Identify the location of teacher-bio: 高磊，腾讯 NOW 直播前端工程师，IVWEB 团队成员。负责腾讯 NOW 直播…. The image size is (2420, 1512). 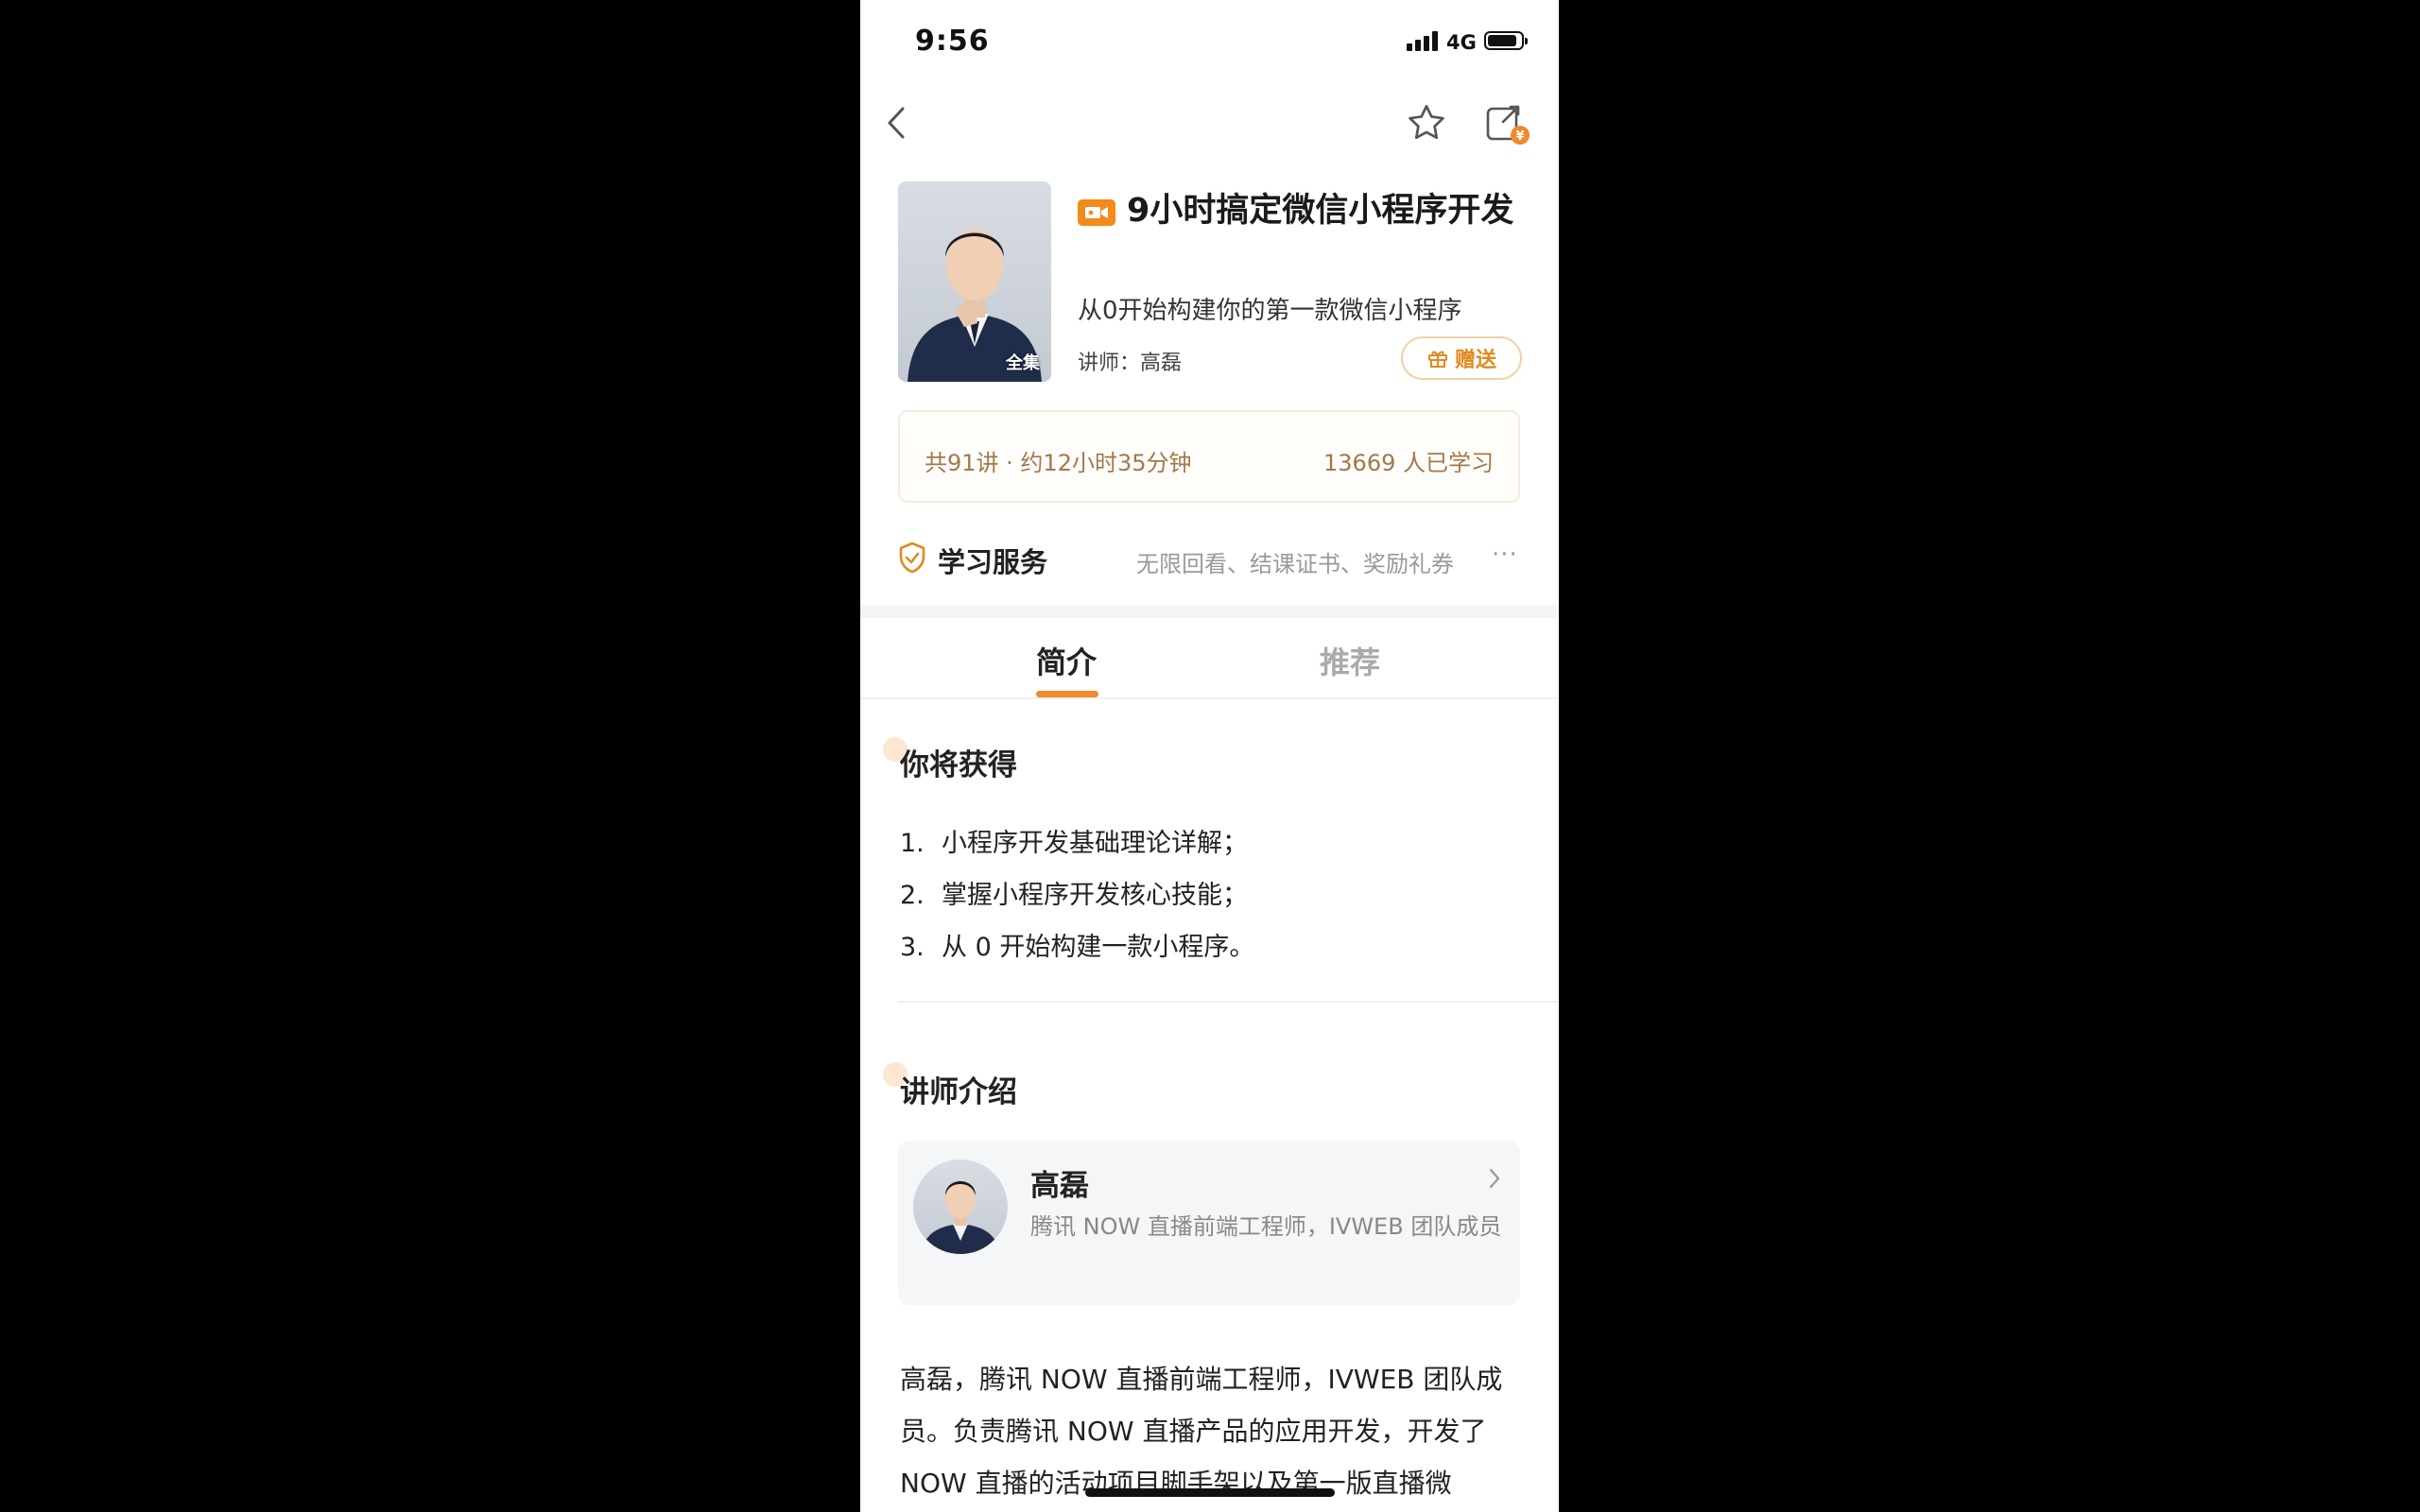
(1201, 1431).